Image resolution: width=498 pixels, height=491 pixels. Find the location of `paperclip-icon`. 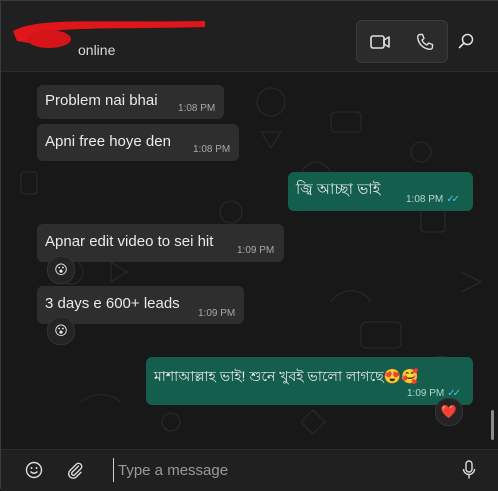

paperclip-icon is located at coordinates (75, 470).